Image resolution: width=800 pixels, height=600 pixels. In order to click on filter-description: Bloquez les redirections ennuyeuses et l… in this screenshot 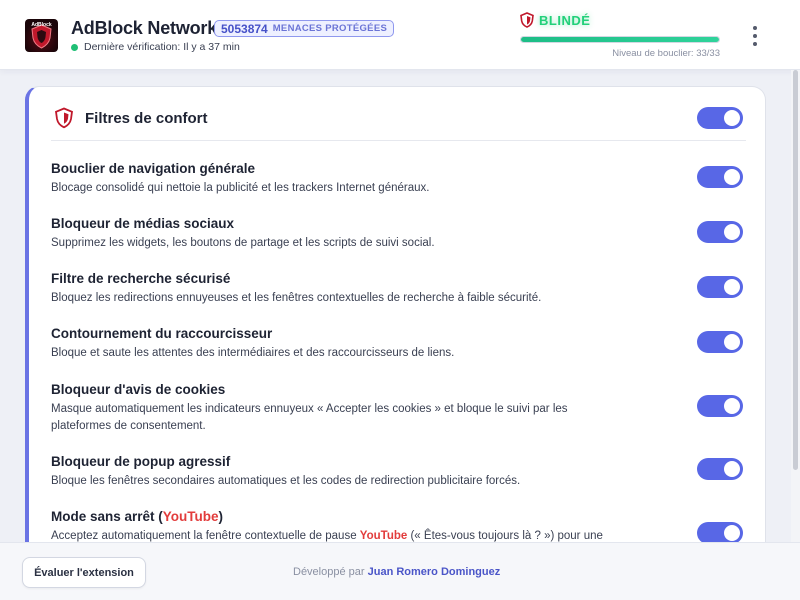, I will do `click(296, 298)`.